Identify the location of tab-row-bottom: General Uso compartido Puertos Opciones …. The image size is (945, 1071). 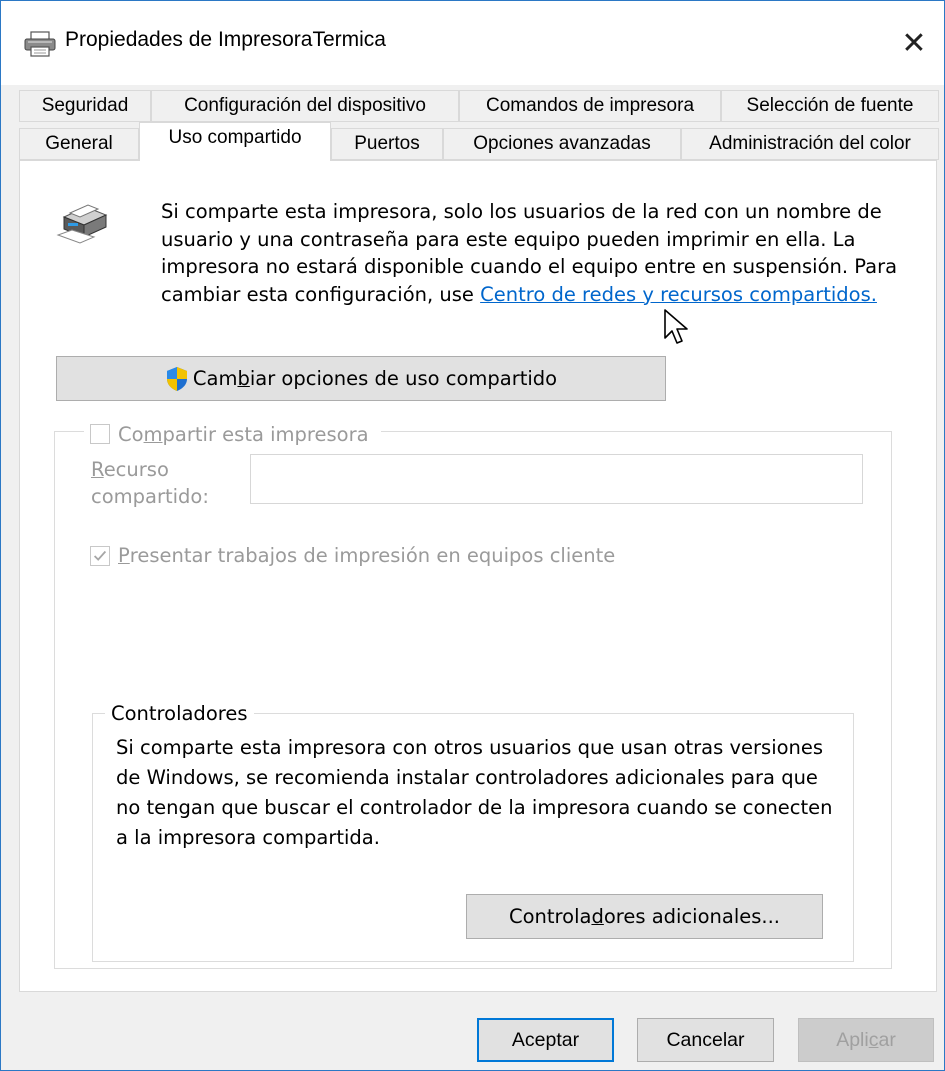
(472, 141).